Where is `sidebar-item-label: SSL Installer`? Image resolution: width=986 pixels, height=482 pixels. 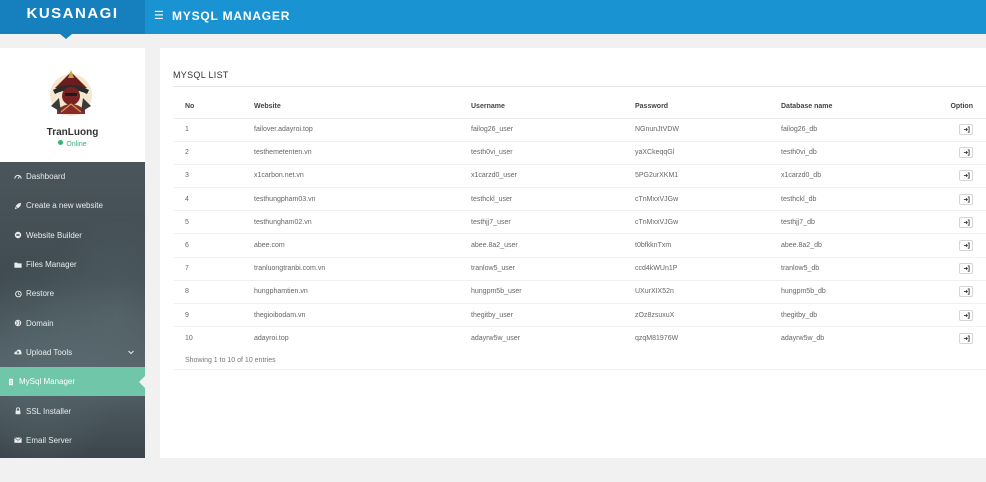 sidebar-item-label: SSL Installer is located at coordinates (49, 411).